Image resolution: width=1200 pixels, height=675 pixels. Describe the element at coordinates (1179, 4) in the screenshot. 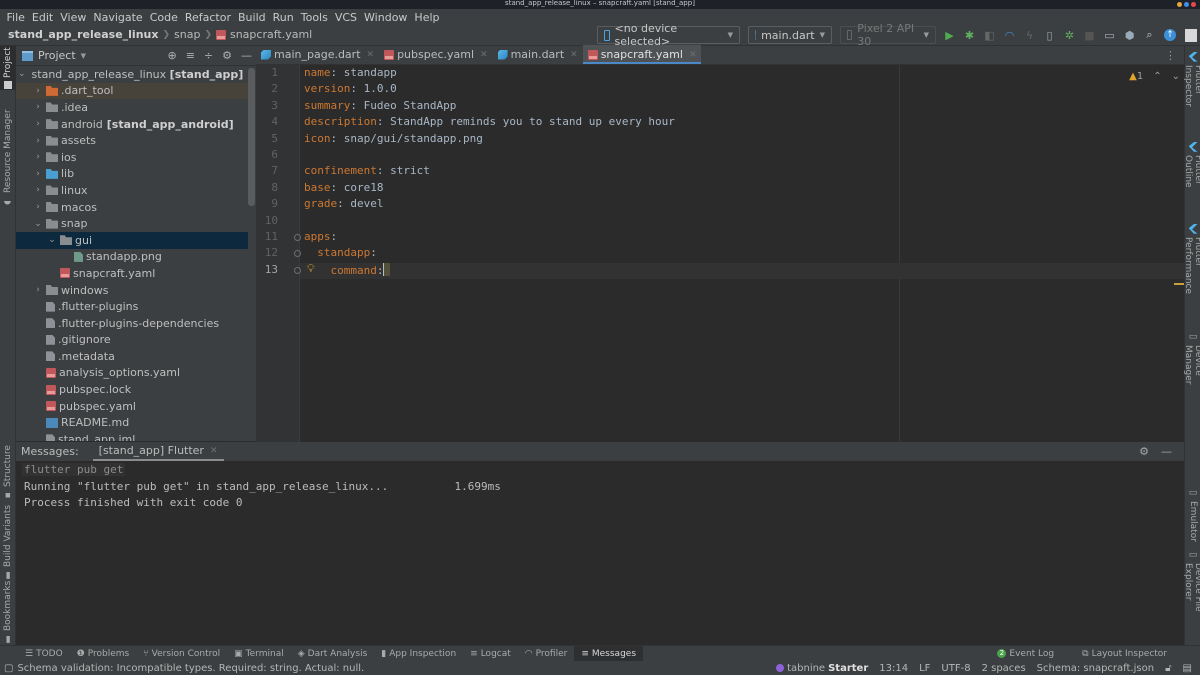

I see `minimize-button` at that location.